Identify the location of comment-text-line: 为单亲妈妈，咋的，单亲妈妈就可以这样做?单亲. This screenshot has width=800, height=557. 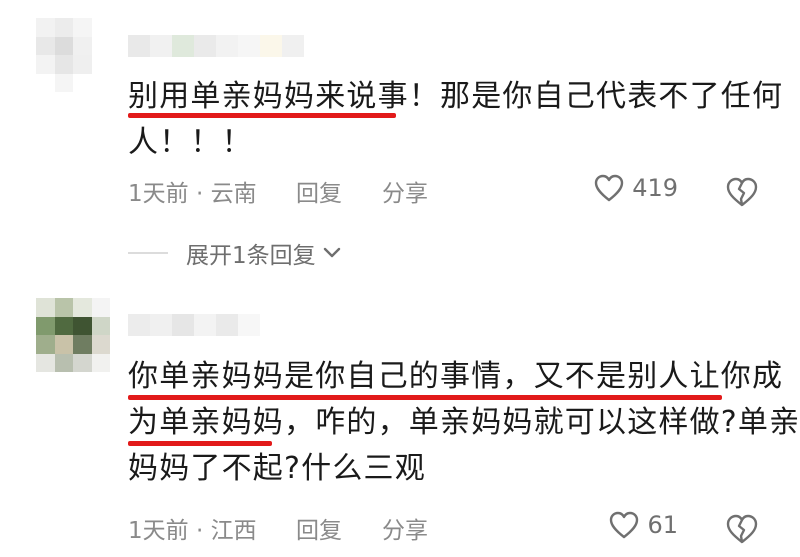
(464, 422).